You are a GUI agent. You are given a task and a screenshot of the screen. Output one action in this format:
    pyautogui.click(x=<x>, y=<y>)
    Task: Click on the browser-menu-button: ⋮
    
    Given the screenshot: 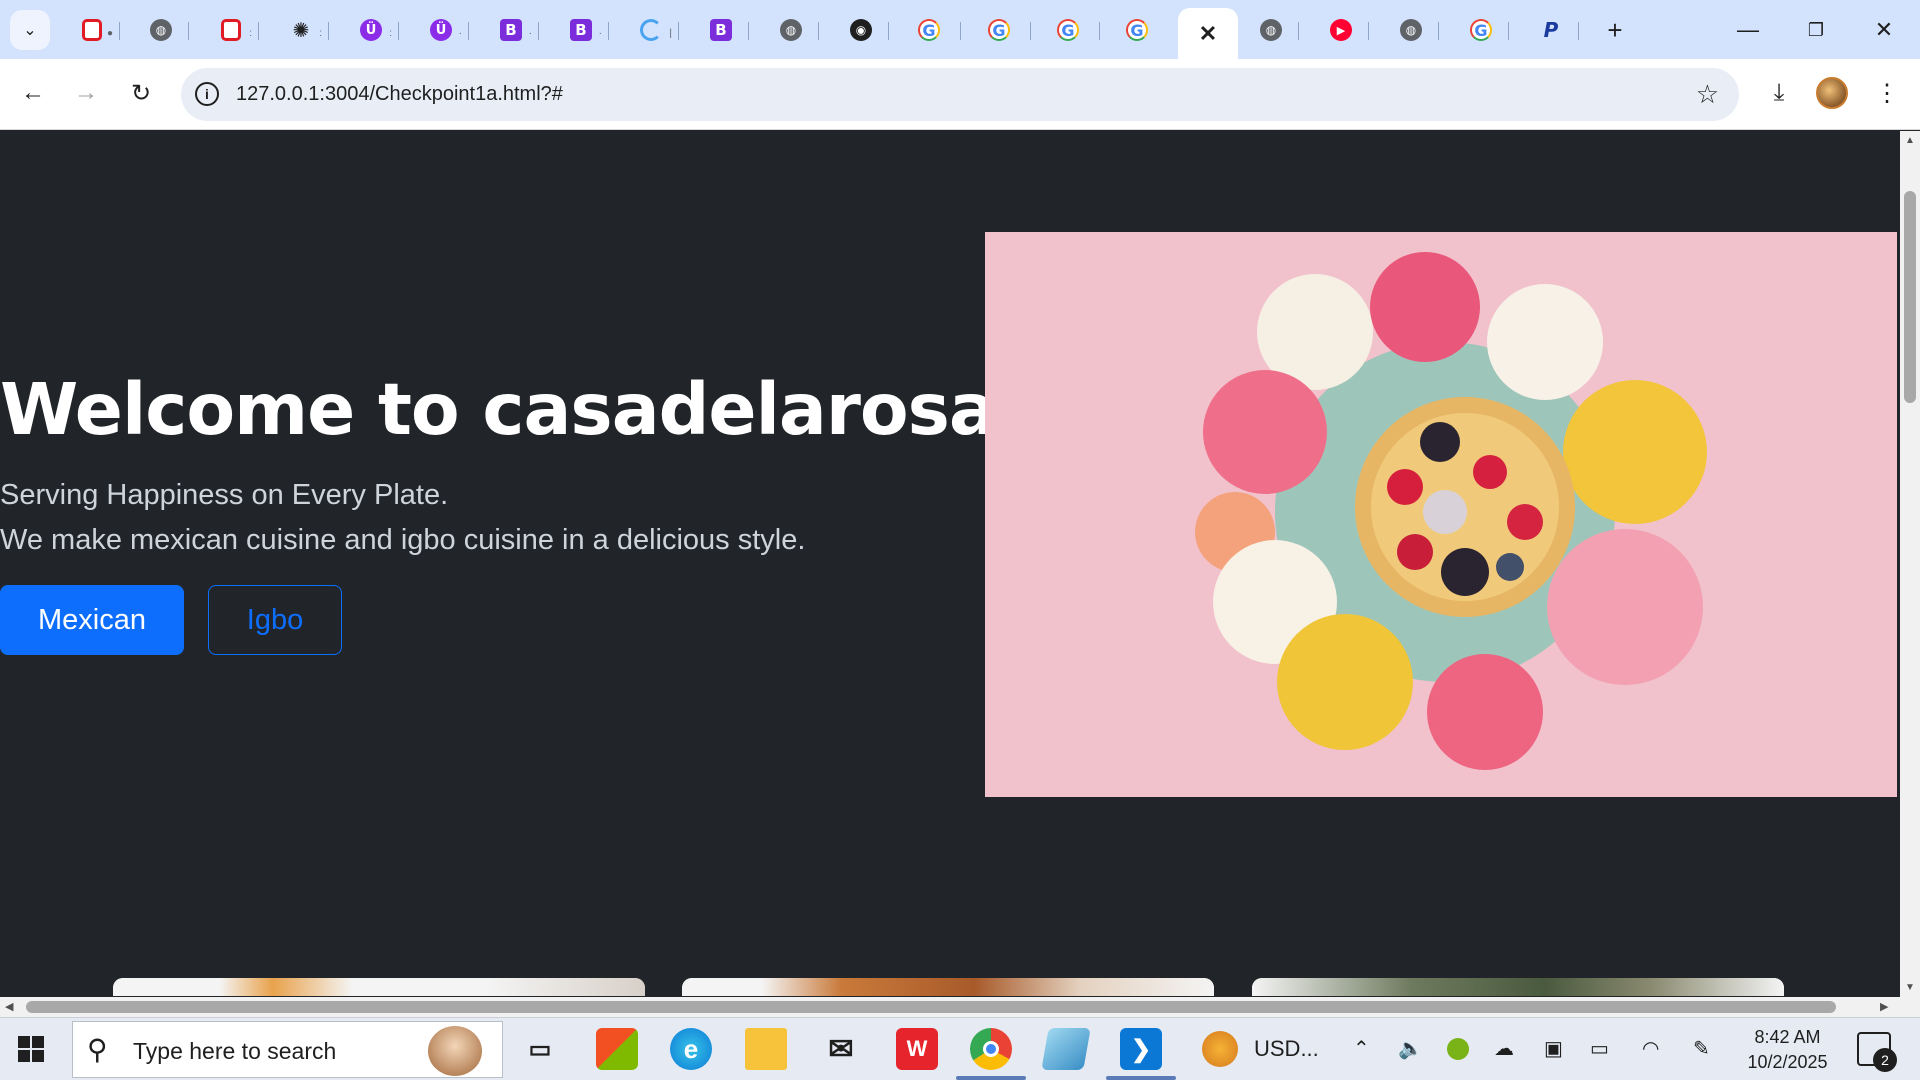 What is the action you would take?
    pyautogui.click(x=1887, y=93)
    